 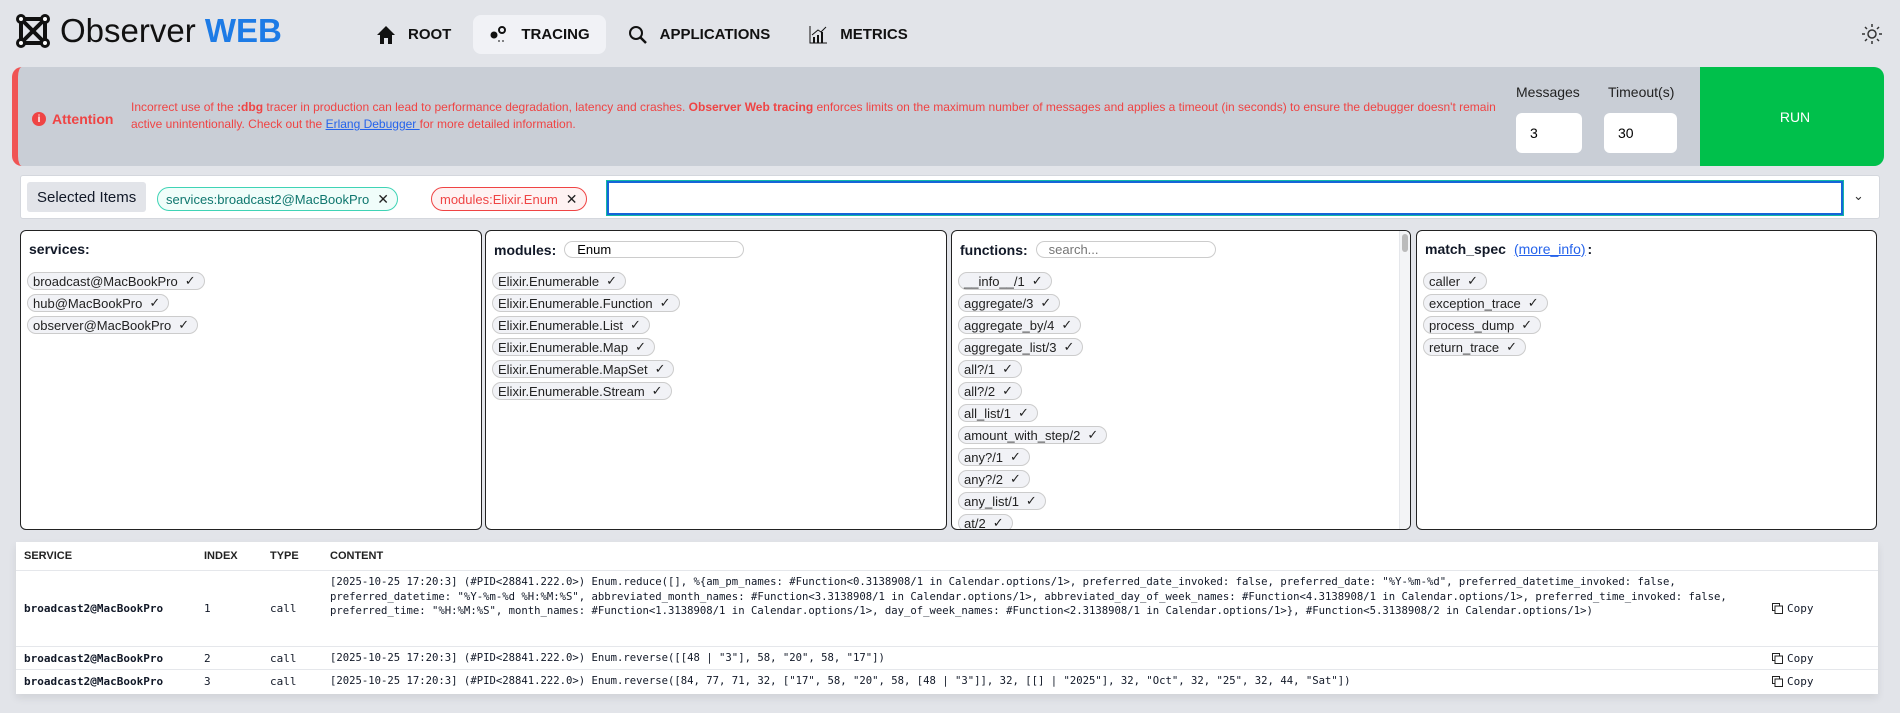 What do you see at coordinates (1472, 325) in the screenshot?
I see `item-label: process_dump` at bounding box center [1472, 325].